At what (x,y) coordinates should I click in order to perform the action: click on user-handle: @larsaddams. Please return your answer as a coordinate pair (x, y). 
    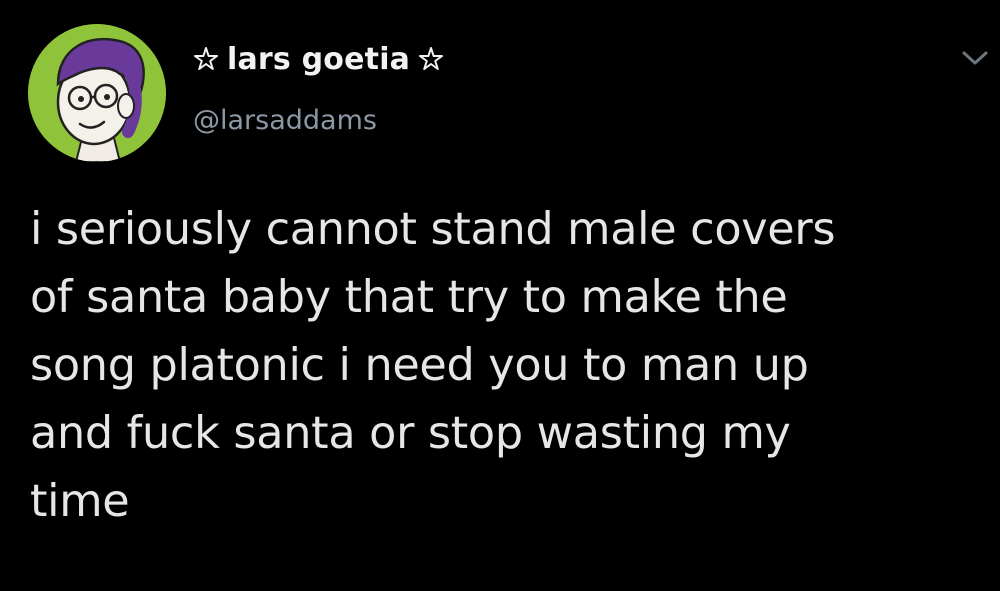
    Looking at the image, I should click on (285, 120).